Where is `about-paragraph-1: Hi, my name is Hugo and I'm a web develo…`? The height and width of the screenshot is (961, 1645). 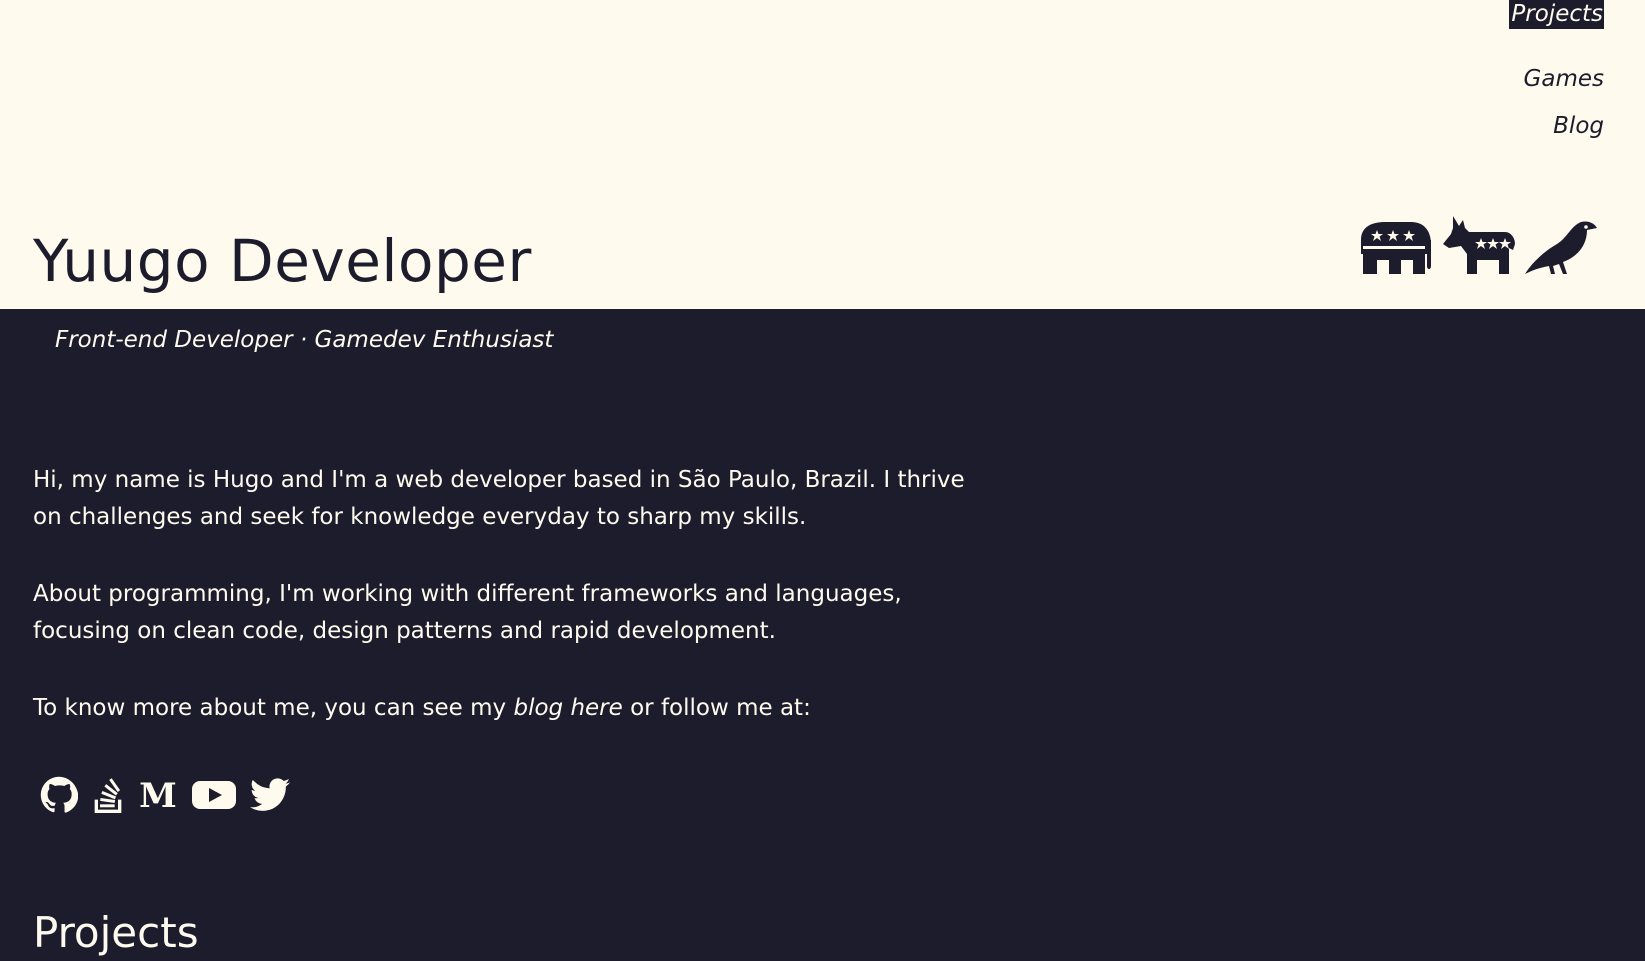
about-paragraph-1: Hi, my name is Hugo and I'm a web develo… is located at coordinates (499, 498).